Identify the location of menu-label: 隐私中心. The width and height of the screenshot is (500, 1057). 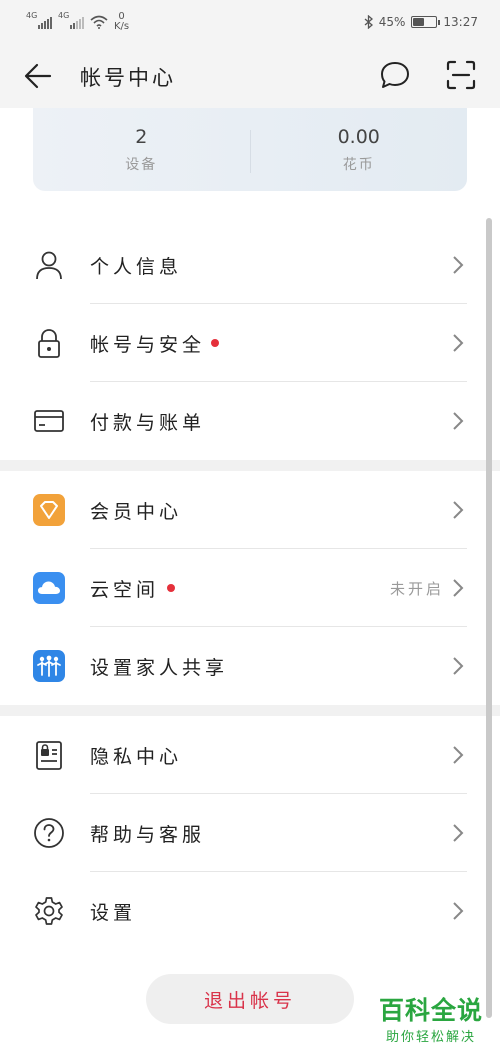
(136, 756).